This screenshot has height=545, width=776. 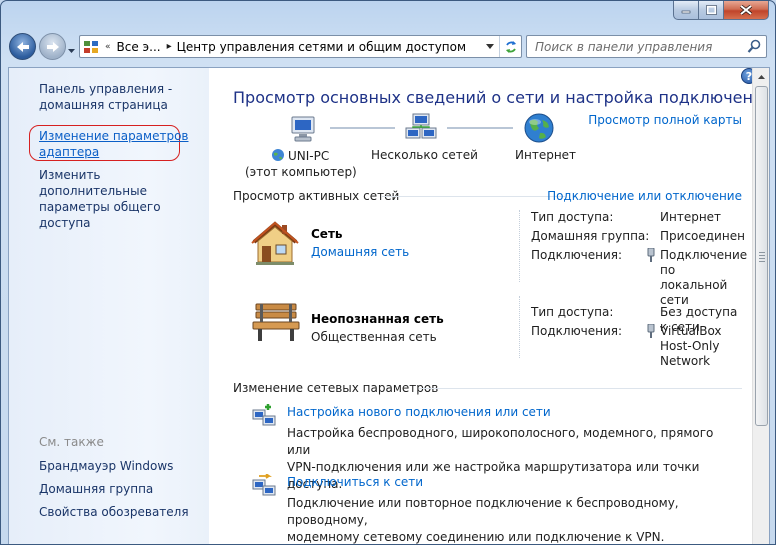 I want to click on refresh-icon, so click(x=510, y=46).